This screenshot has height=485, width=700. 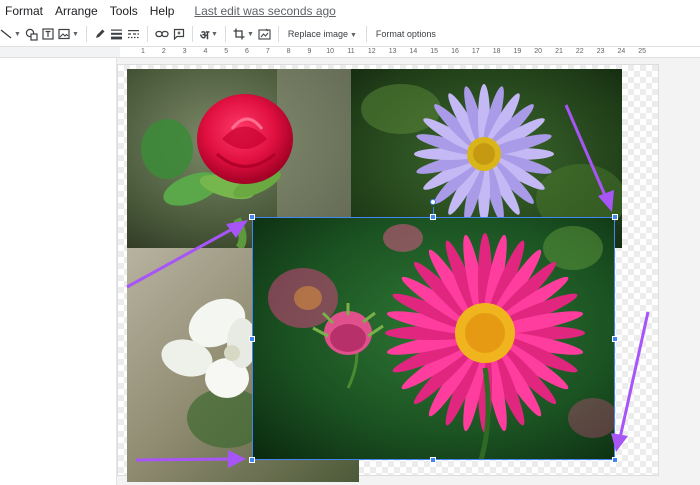 What do you see at coordinates (475, 51) in the screenshot?
I see `ruler-number: 17` at bounding box center [475, 51].